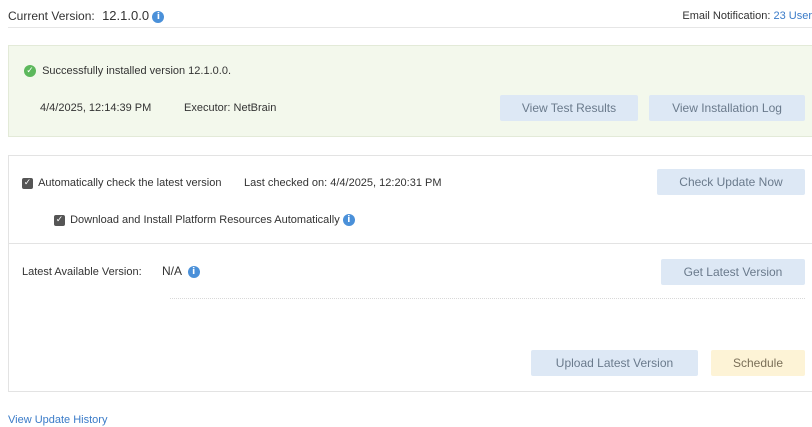 This screenshot has height=427, width=812. What do you see at coordinates (726, 16) in the screenshot?
I see `email-notification-label: Email Notification:` at bounding box center [726, 16].